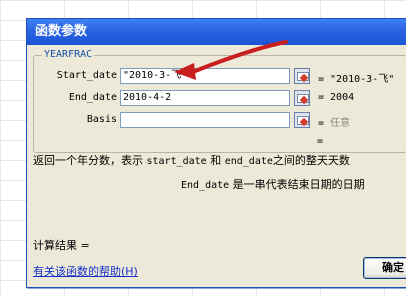  I want to click on ok-button: 确定, so click(384, 268).